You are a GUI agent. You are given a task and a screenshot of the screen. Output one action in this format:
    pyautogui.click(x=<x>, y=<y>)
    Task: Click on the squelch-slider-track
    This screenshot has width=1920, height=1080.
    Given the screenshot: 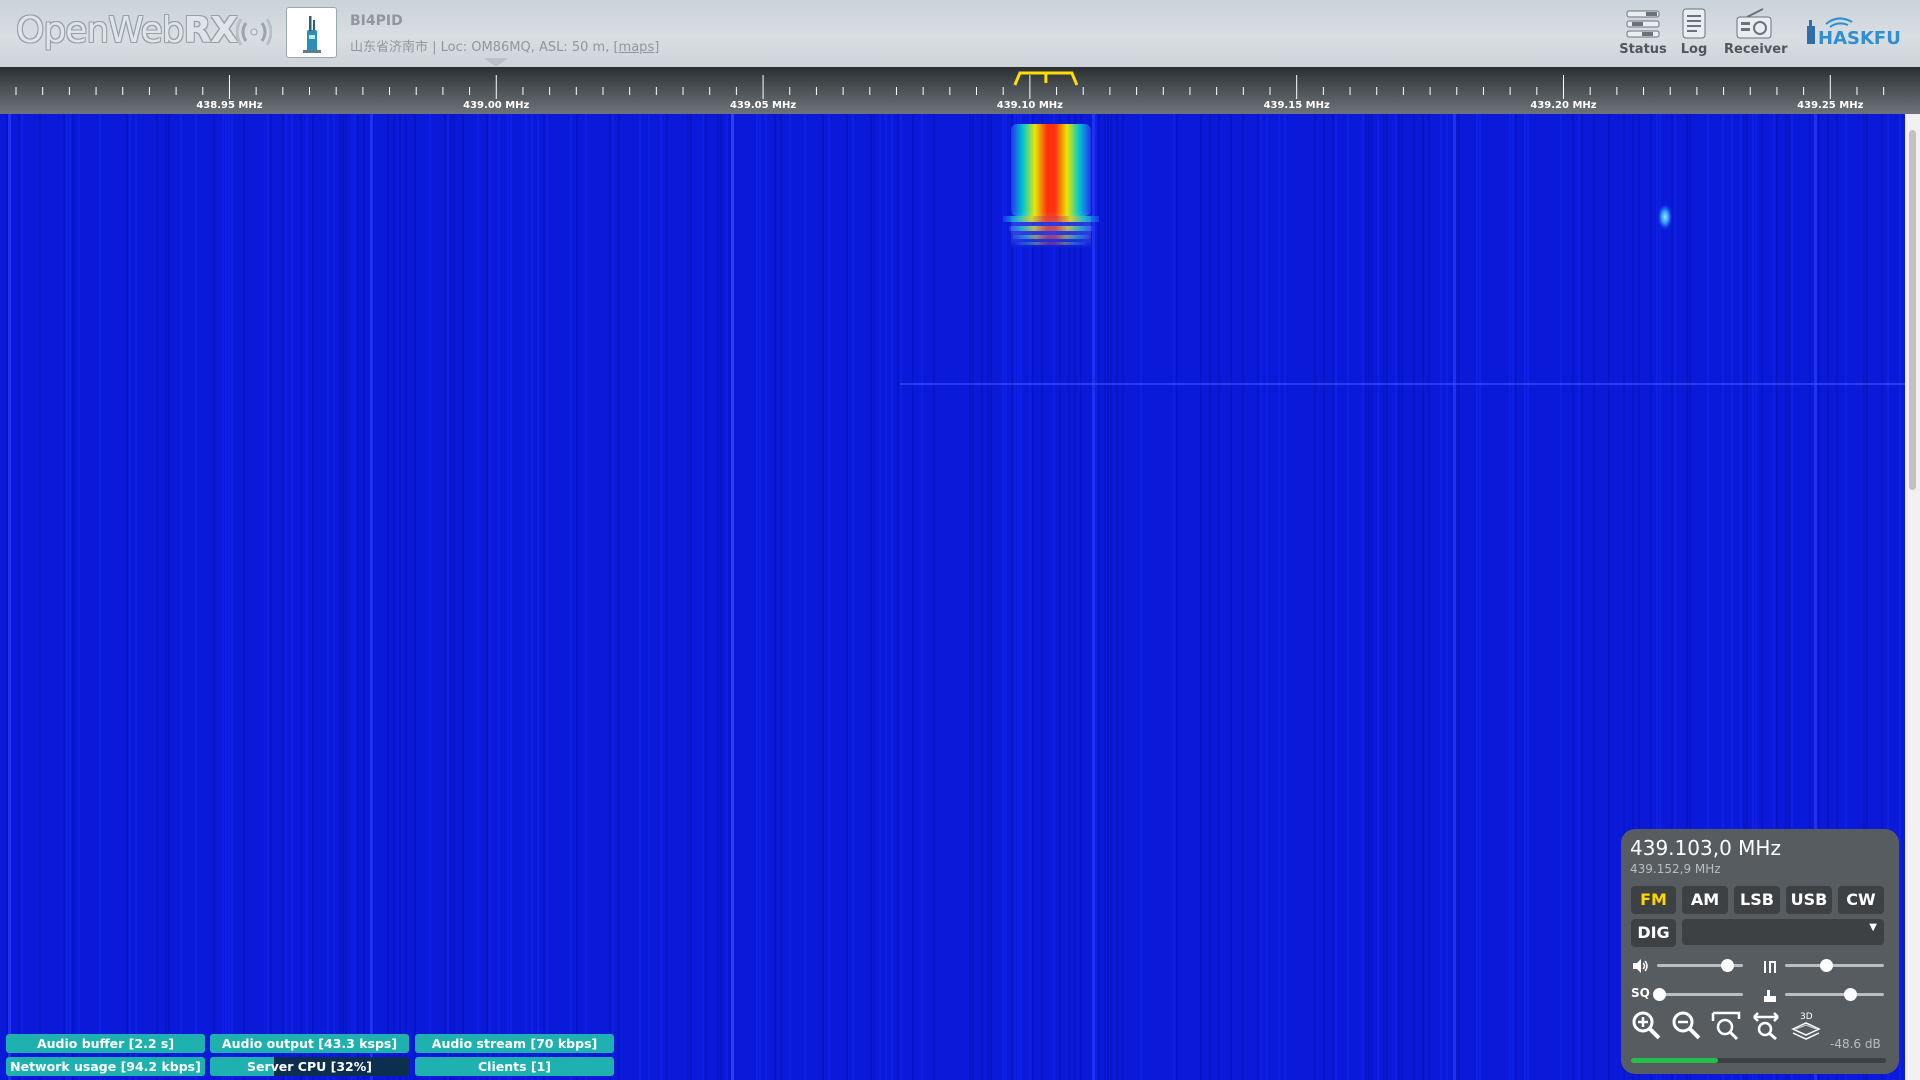 What is the action you would take?
    pyautogui.click(x=1700, y=994)
    